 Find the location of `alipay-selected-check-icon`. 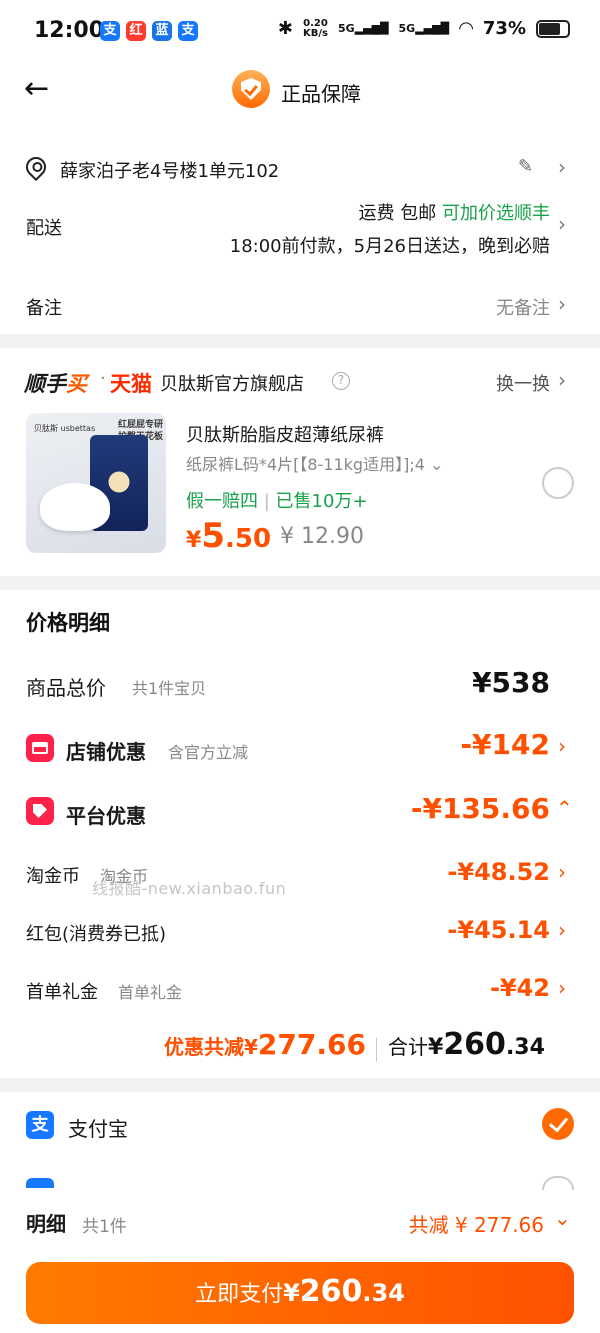

alipay-selected-check-icon is located at coordinates (558, 1124).